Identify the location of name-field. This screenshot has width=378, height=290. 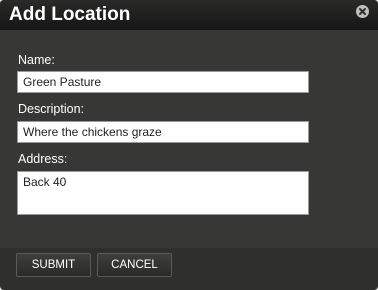
(163, 82).